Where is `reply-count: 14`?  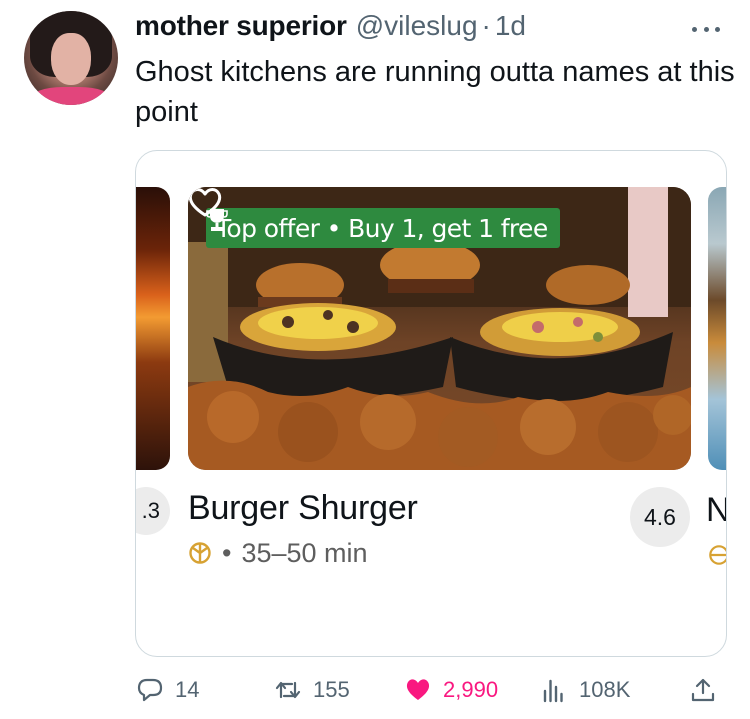
reply-count: 14 is located at coordinates (187, 689).